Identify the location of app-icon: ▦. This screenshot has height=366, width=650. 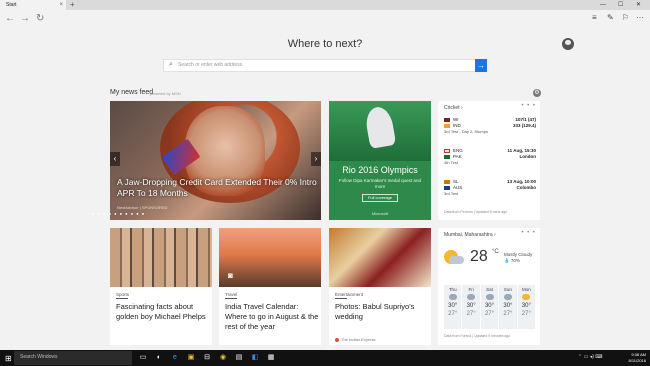
(271, 358).